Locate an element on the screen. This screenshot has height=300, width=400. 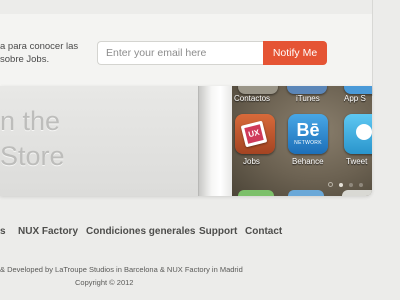
page-dot-active is located at coordinates (341, 184).